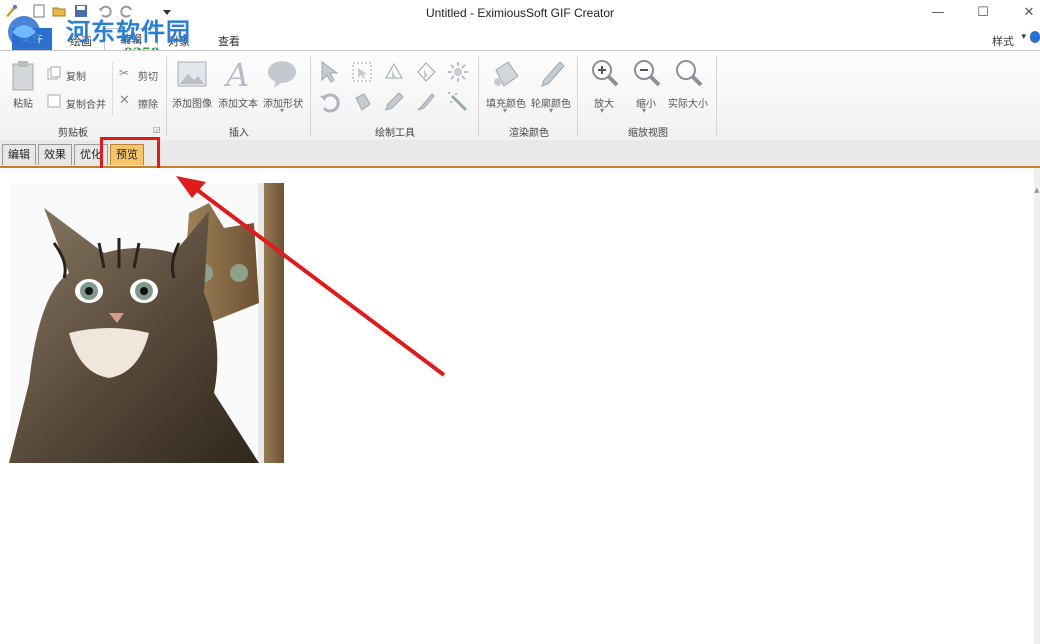 This screenshot has height=644, width=1040. Describe the element at coordinates (983, 13) in the screenshot. I see `maximize-button: ☐` at that location.